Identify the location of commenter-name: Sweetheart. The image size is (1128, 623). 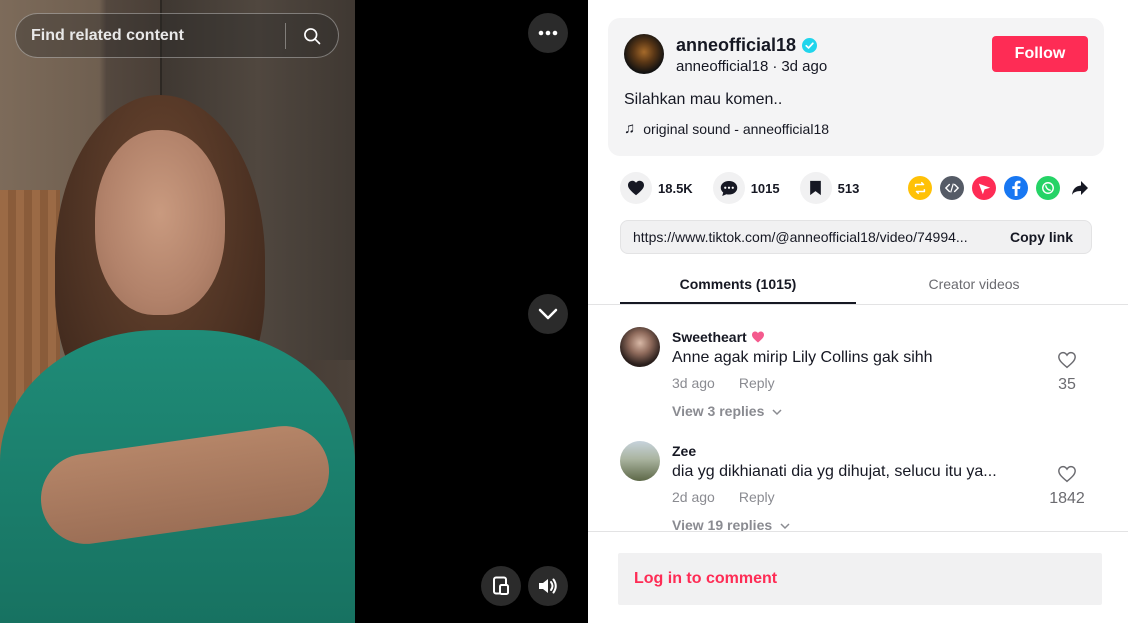
(709, 337).